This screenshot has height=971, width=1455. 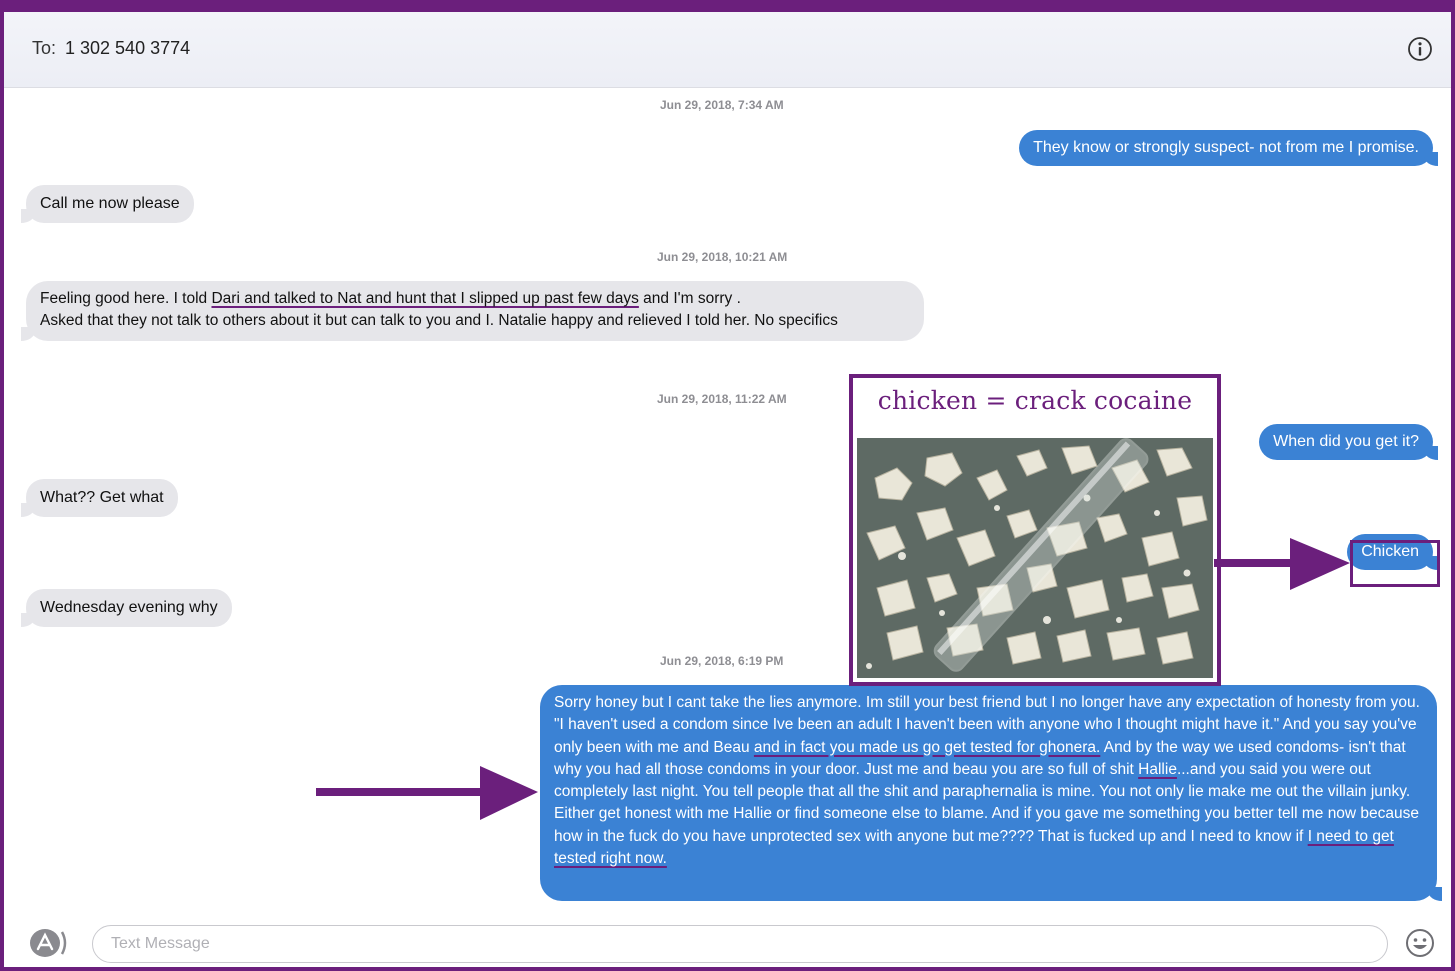 I want to click on emoji-icon, so click(x=1420, y=943).